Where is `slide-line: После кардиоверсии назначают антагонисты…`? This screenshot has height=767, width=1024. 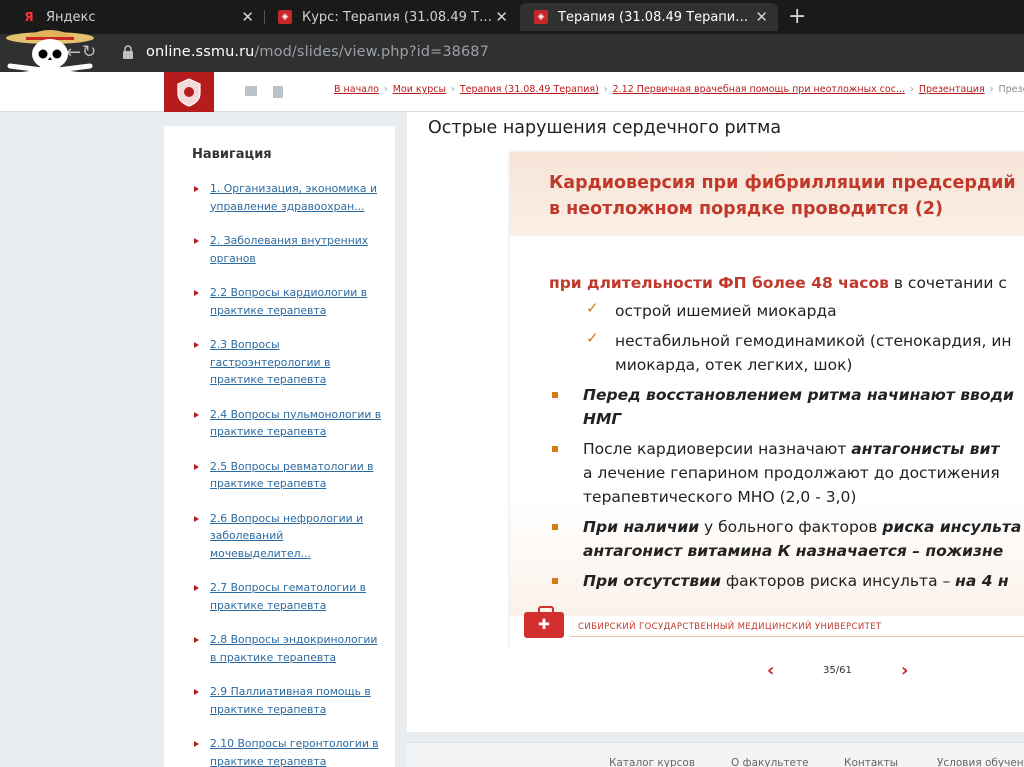
slide-line: После кардиоверсии назначают антагонисты… is located at coordinates (791, 449).